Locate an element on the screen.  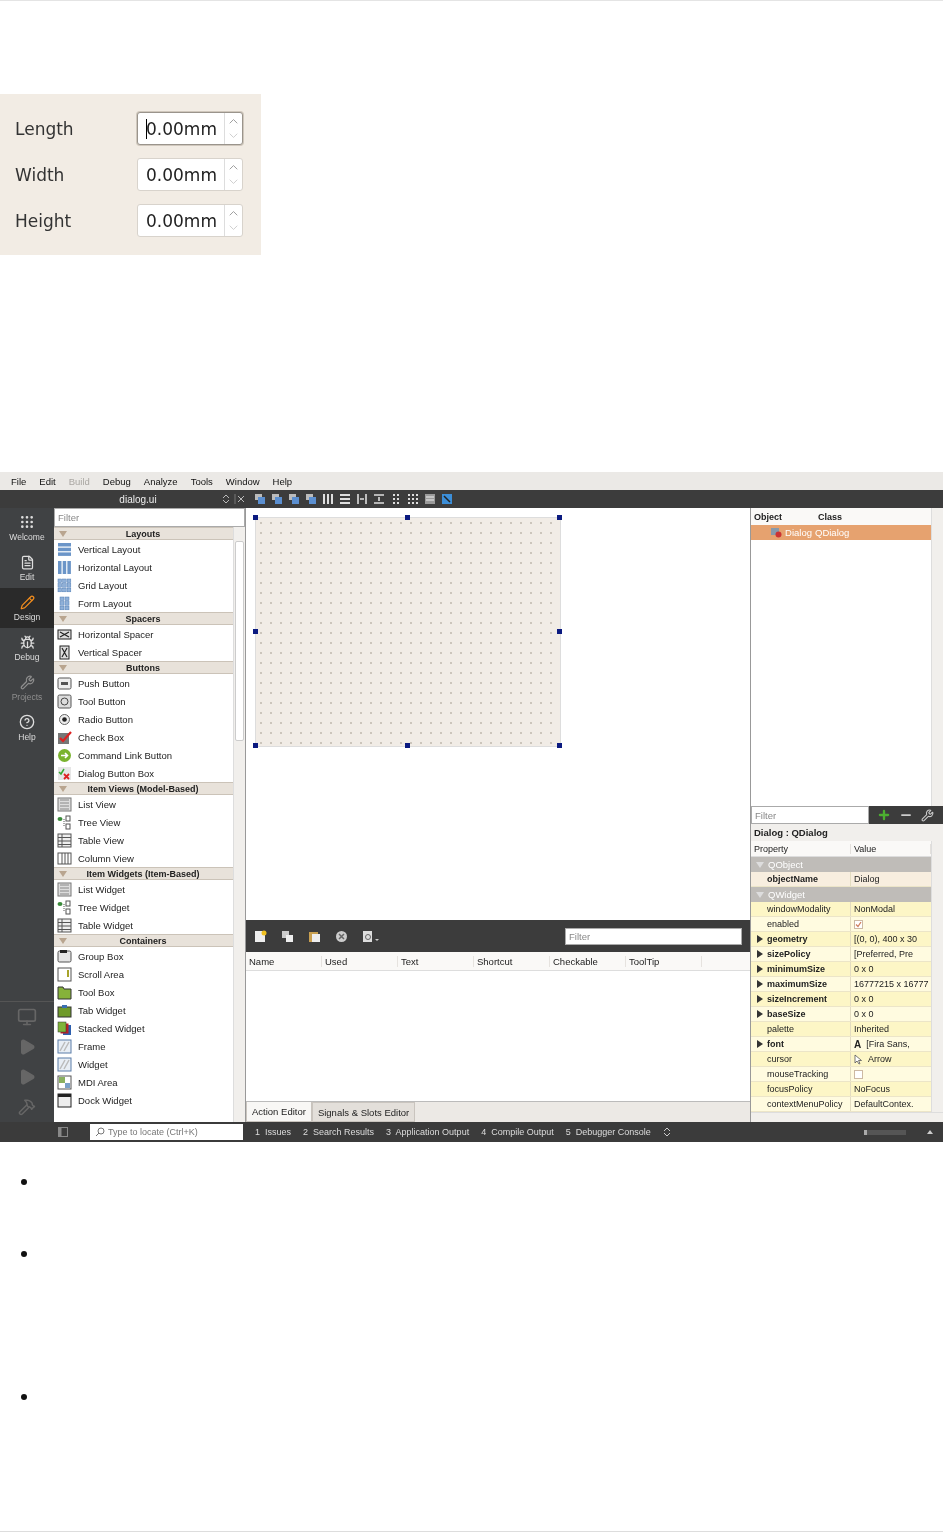
widget-item: Radio Button is located at coordinates (105, 719).